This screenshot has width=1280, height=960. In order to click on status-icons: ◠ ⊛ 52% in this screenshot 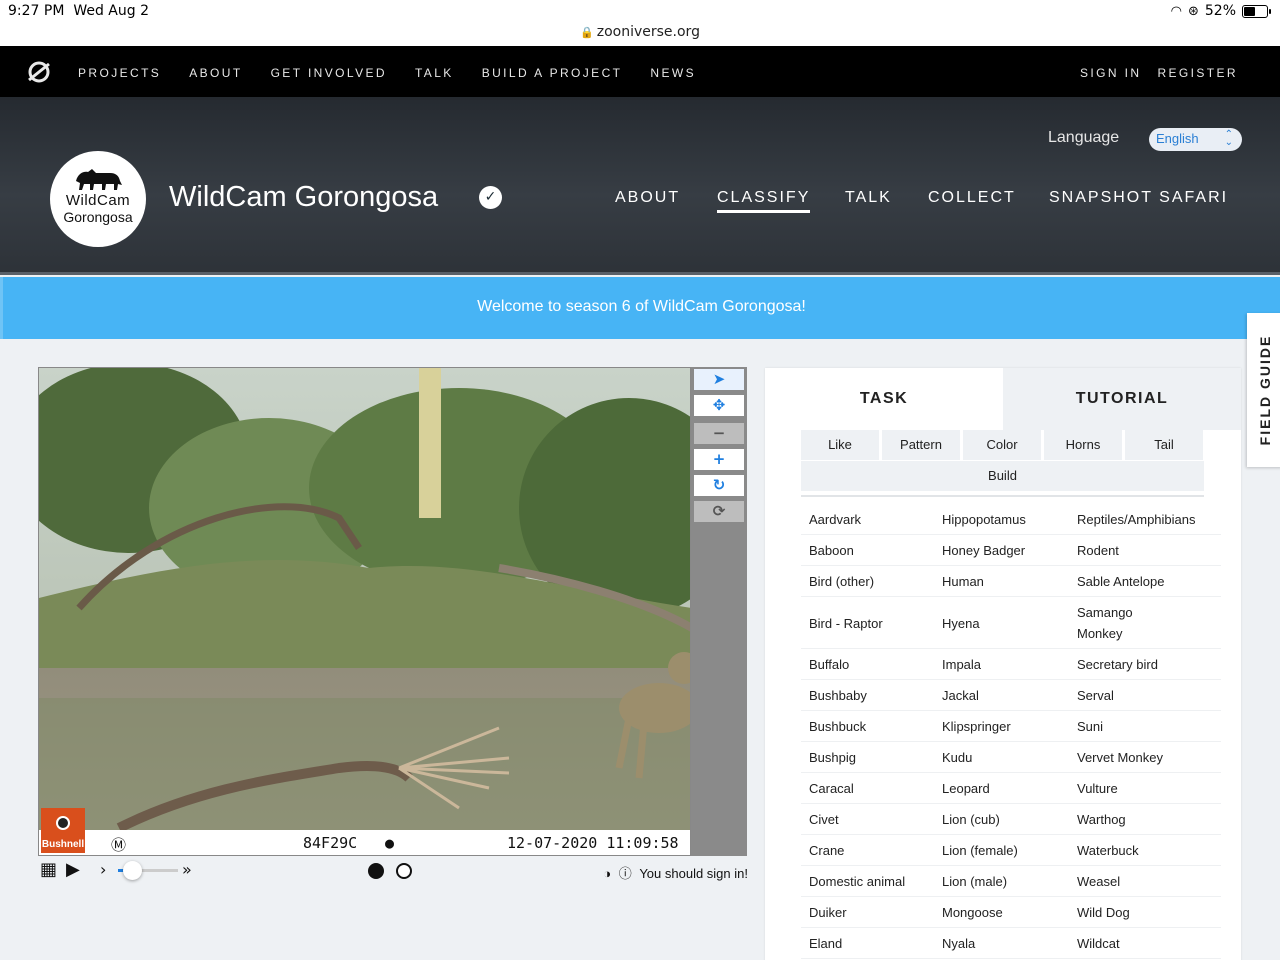, I will do `click(1221, 11)`.